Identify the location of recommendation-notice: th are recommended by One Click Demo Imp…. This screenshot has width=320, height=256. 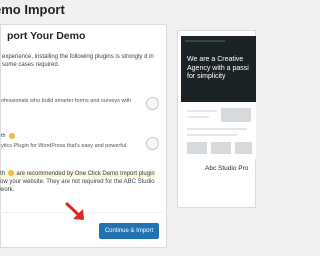
(80, 182).